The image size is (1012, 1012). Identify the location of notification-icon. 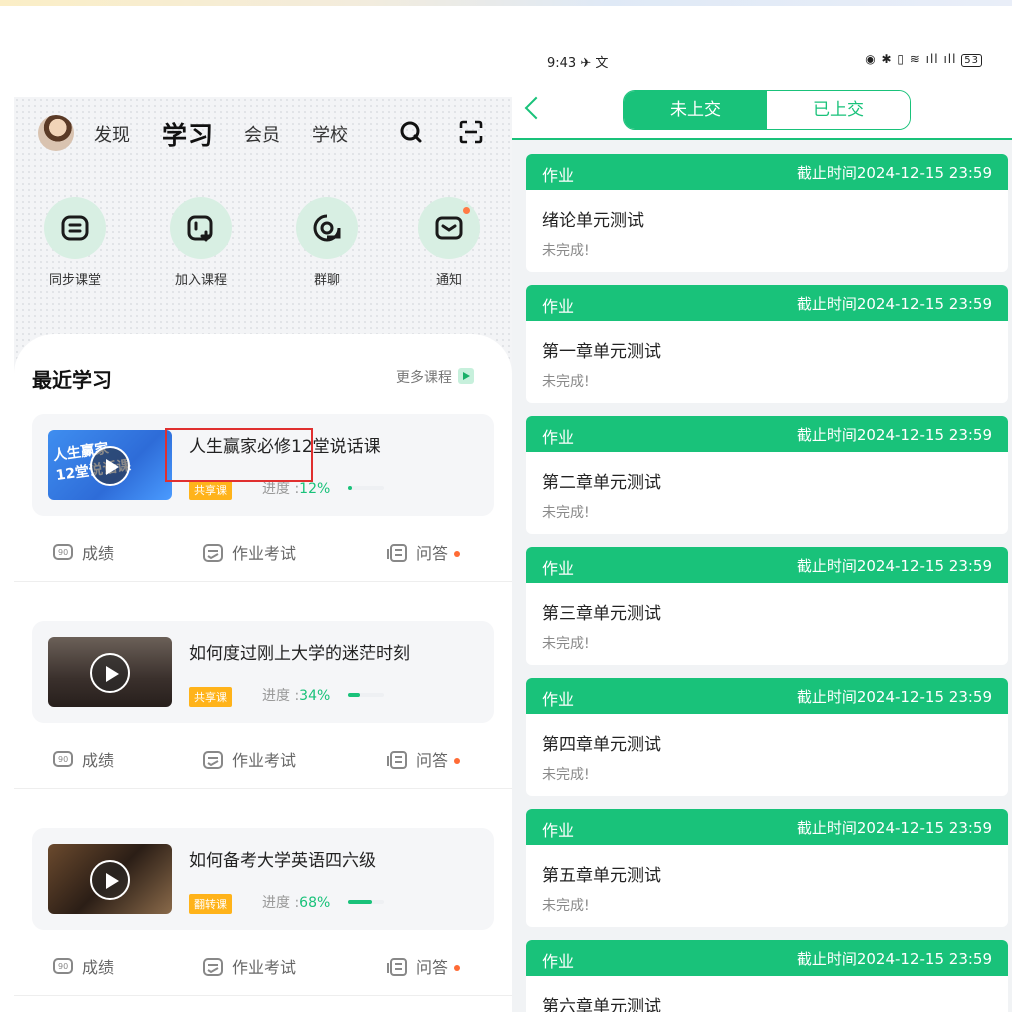
(449, 228).